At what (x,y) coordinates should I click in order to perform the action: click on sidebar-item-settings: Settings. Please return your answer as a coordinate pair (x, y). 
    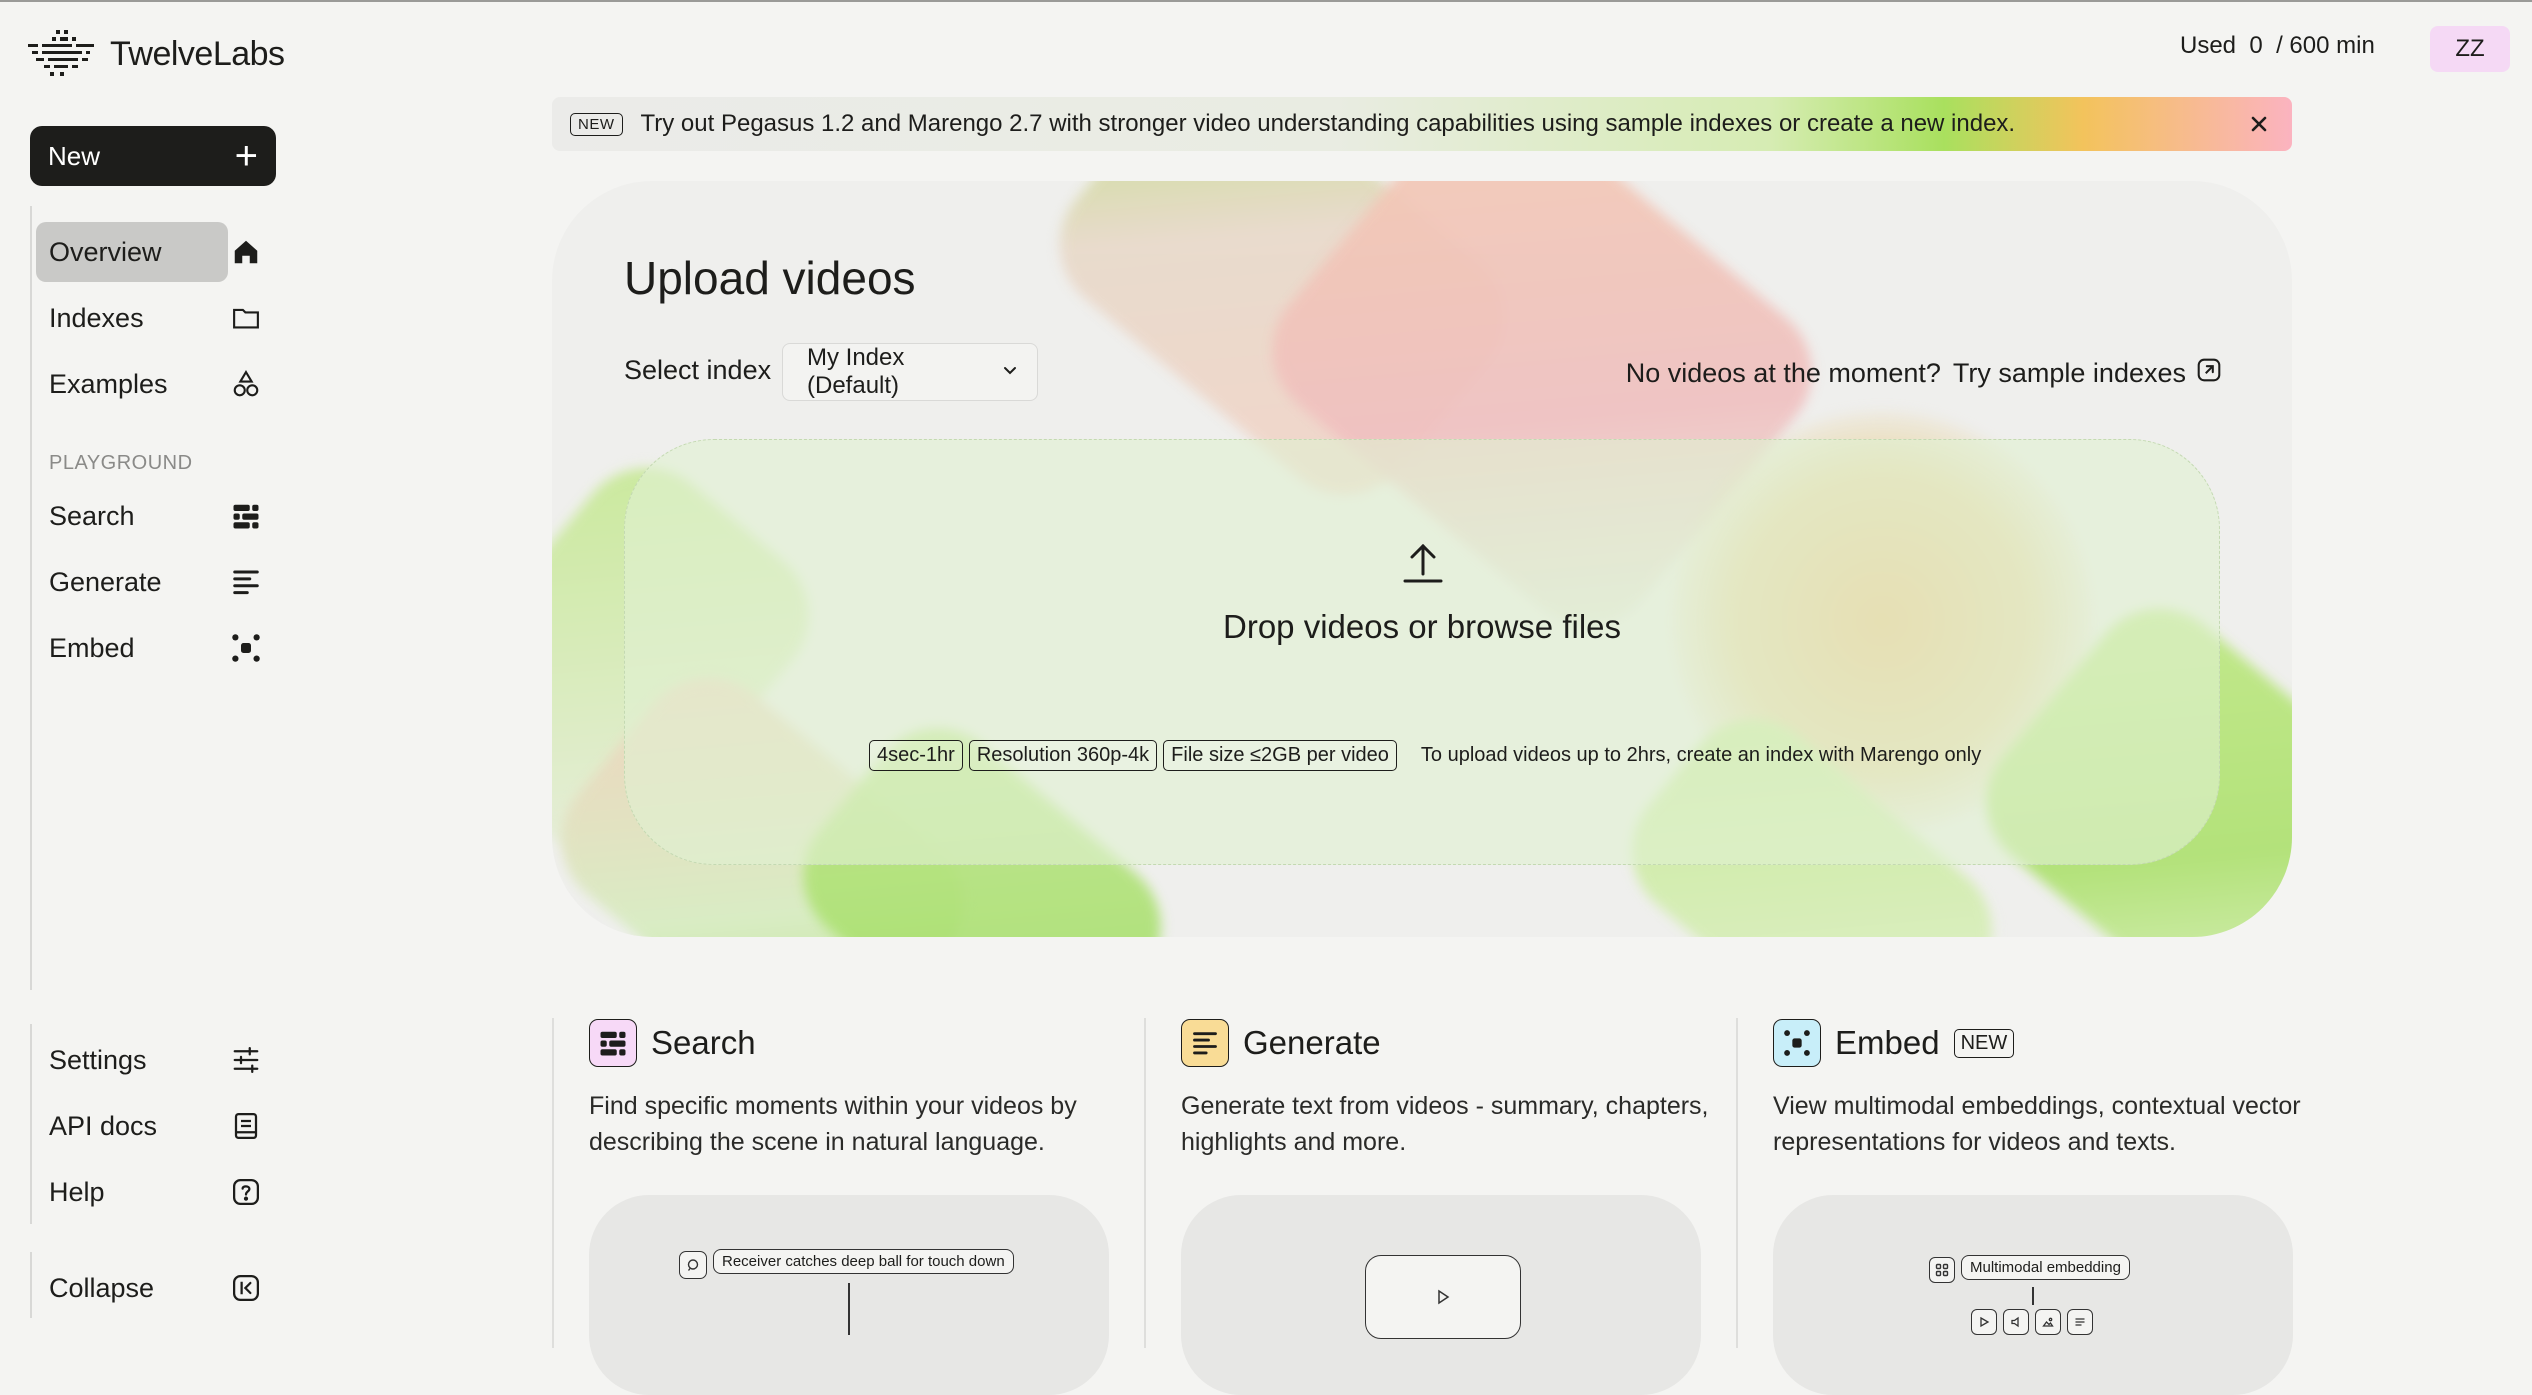
    Looking at the image, I should click on (155, 1060).